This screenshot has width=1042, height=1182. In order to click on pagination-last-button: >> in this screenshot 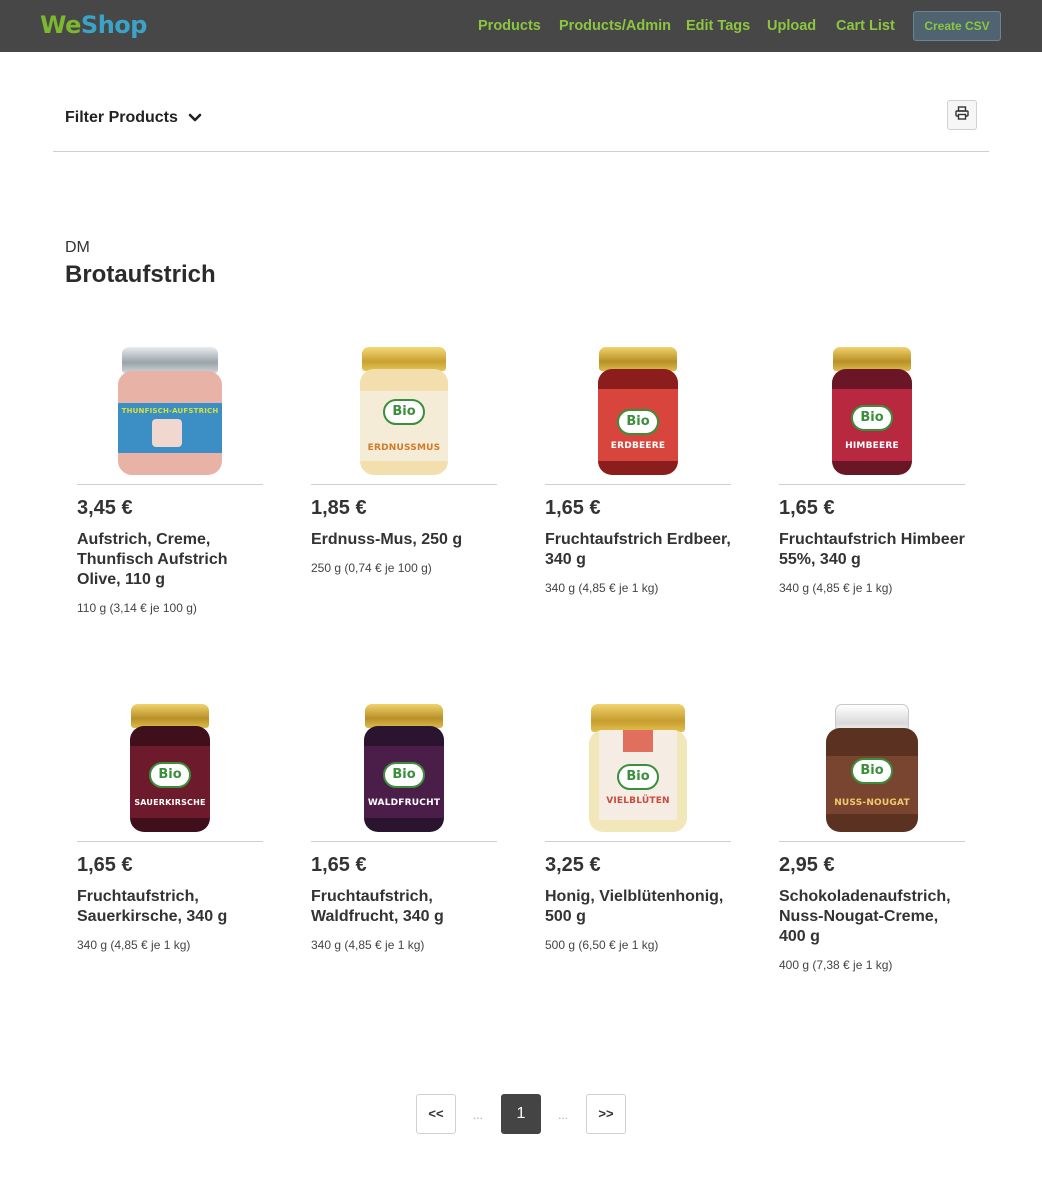, I will do `click(606, 1114)`.